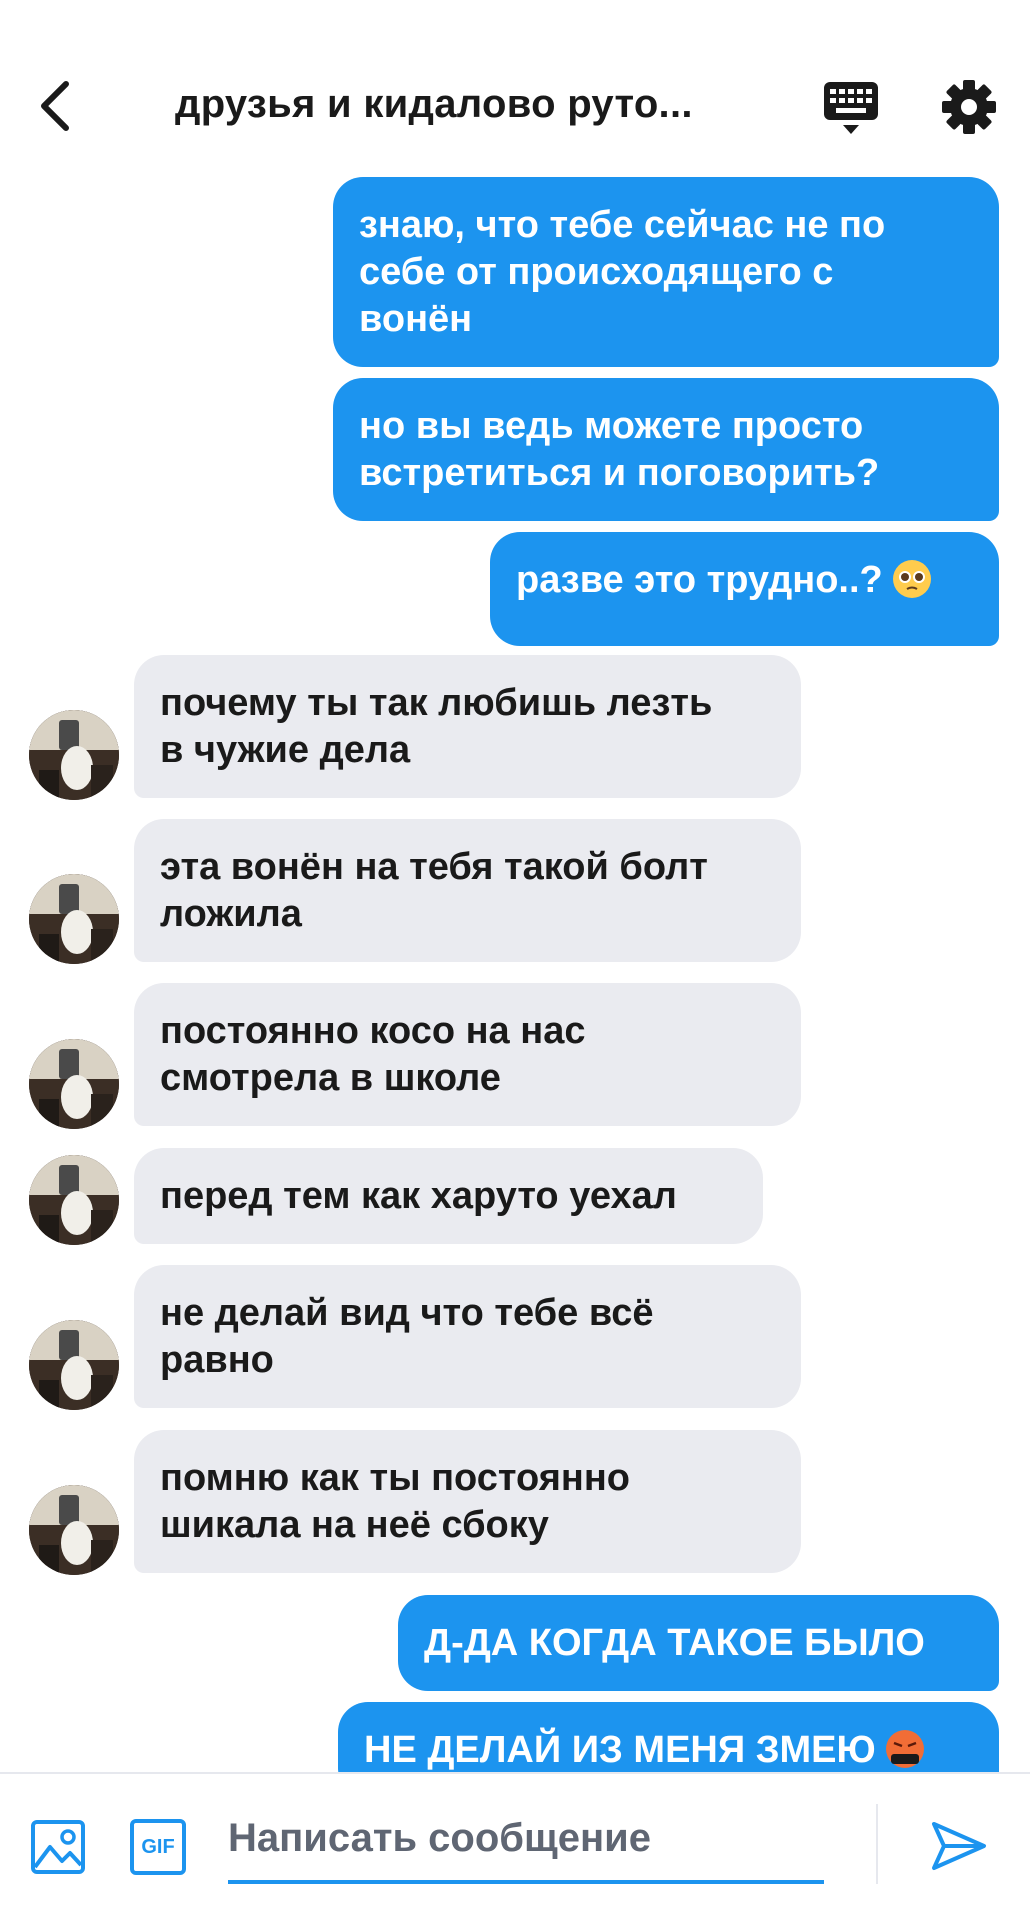  I want to click on attach-image-button, so click(58, 1847).